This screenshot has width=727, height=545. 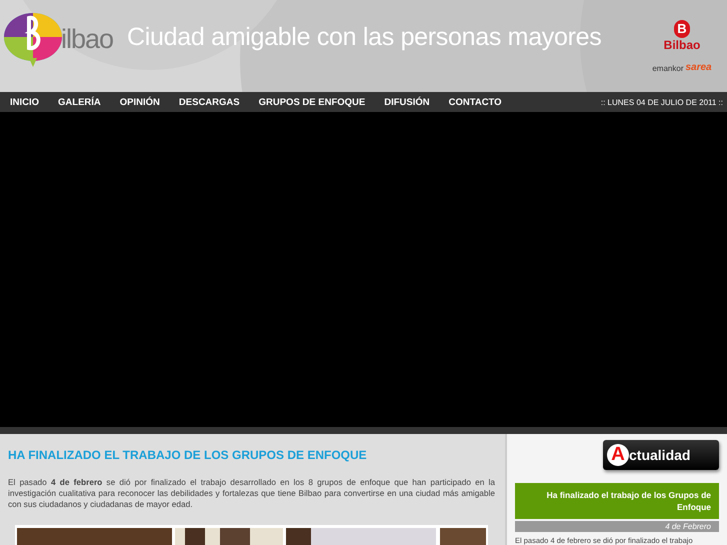 I want to click on article-text: El pasado 4 de febrero se dió por finalizado el trabajo desarrollado en los 8 grupos de enfoque que han participado en la investigación cualitativa para reconocer las debilidades y fortalezas que tiene Bilbao para convertirse en una ciudad más amigable con sus ciudadanos y ciudadanas de mayor edad., so click(x=251, y=493).